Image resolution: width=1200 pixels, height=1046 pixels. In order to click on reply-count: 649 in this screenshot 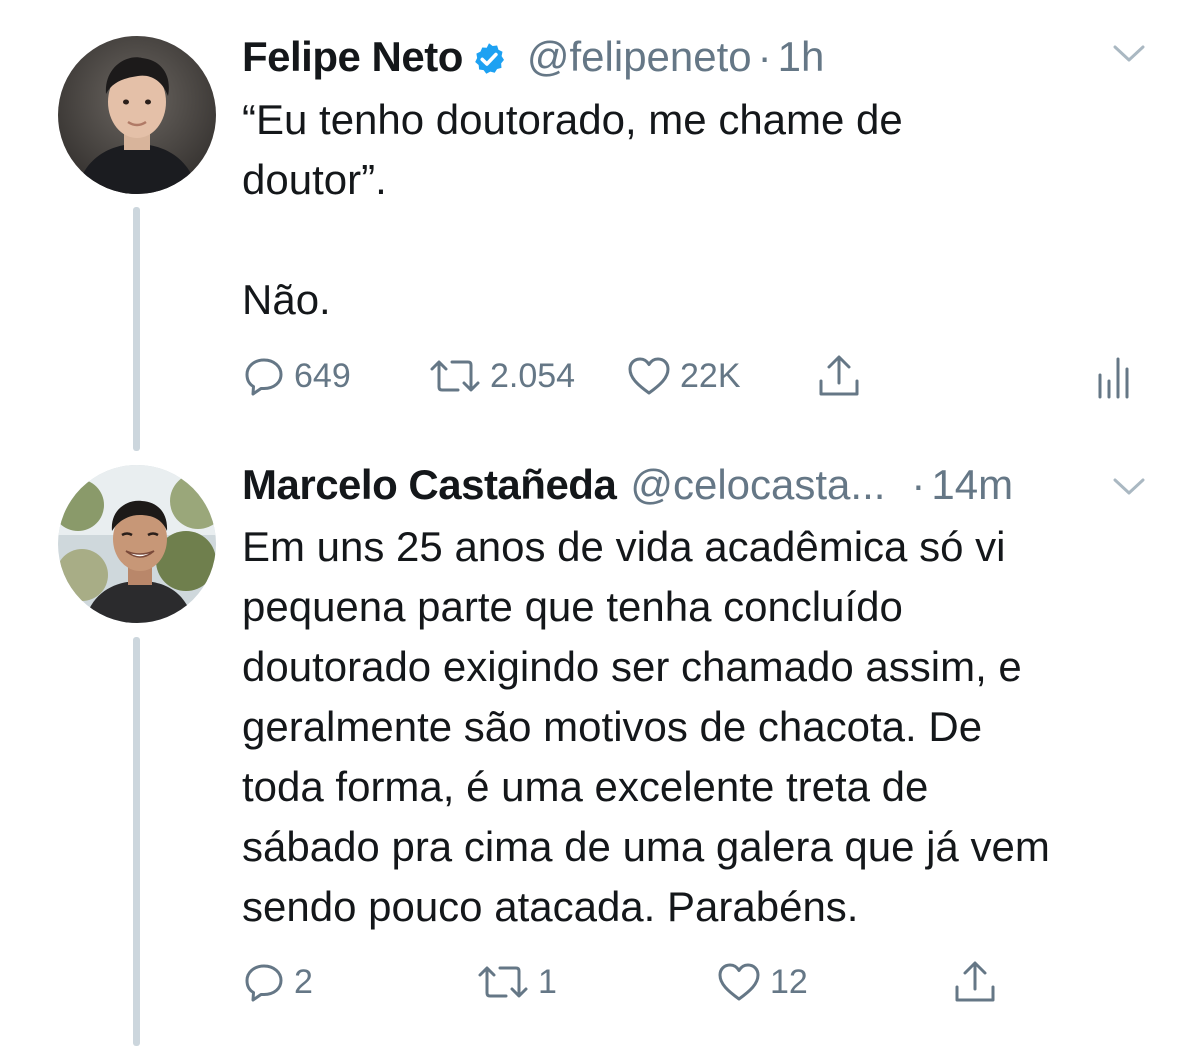, I will do `click(322, 375)`.